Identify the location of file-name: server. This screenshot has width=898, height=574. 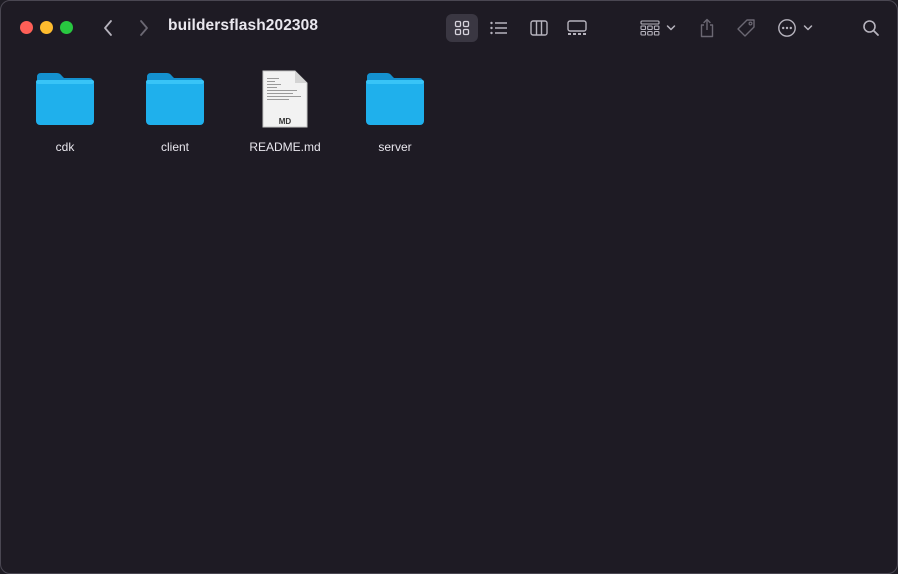
(395, 147).